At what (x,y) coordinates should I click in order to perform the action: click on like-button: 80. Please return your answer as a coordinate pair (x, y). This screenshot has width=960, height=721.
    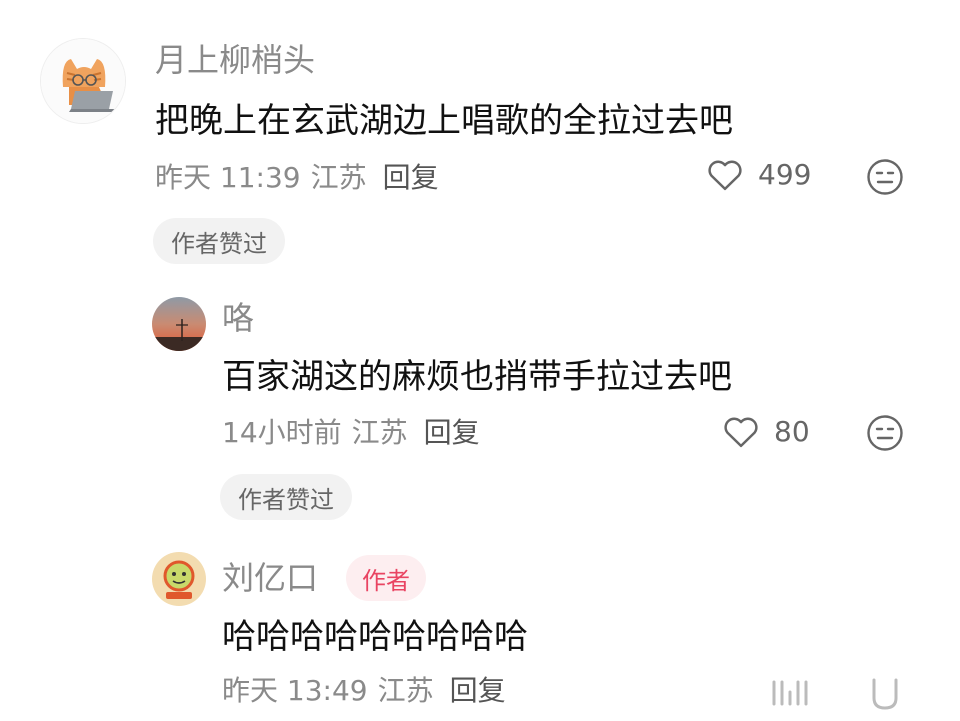
    Looking at the image, I should click on (766, 432).